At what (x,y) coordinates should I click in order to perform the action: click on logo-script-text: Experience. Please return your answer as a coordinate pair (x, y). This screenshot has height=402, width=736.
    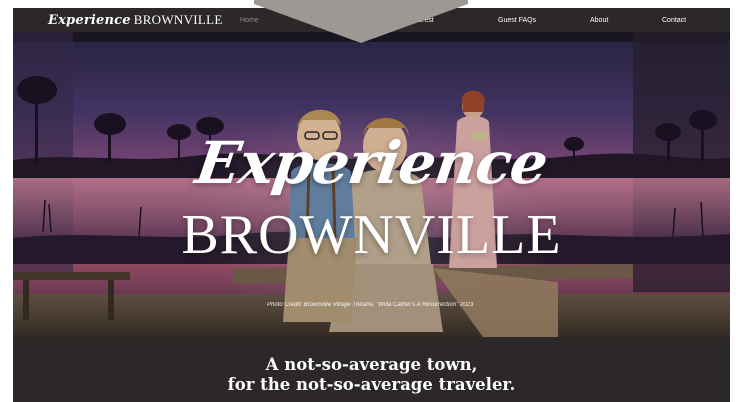
    Looking at the image, I should click on (89, 20).